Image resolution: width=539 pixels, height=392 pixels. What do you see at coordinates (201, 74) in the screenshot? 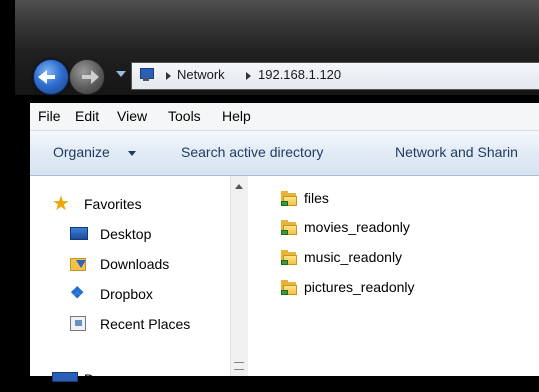
I see `breadcrumb-network: Network` at bounding box center [201, 74].